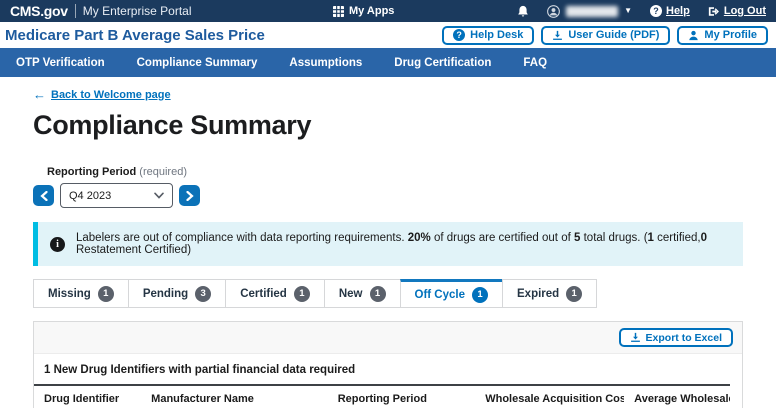 This screenshot has width=776, height=408. What do you see at coordinates (159, 195) in the screenshot?
I see `chevron-down-icon` at bounding box center [159, 195].